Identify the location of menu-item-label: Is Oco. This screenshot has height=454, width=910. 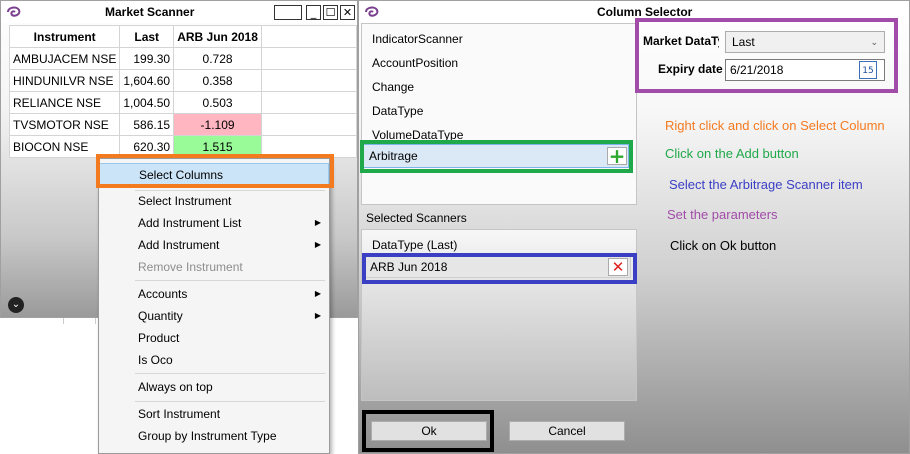
(155, 360).